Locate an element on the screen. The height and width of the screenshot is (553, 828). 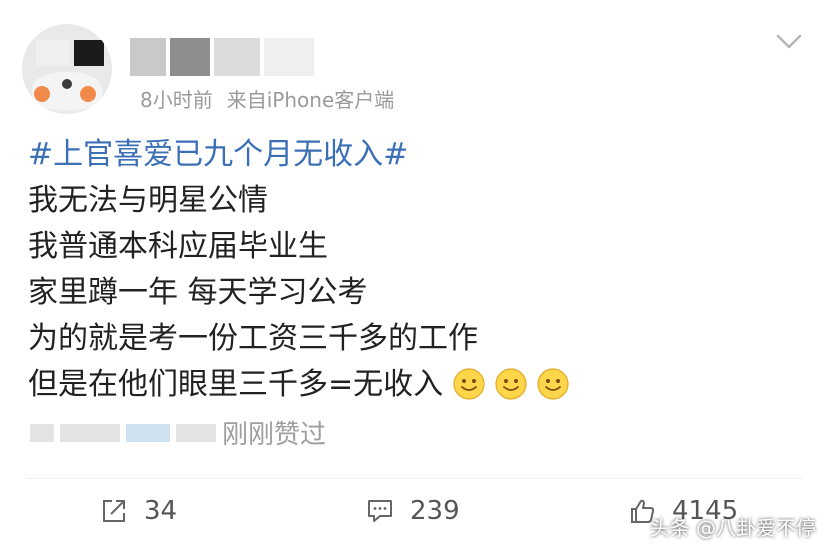
post-text-line: 家里蹲一年 每天学习公考 is located at coordinates (198, 292).